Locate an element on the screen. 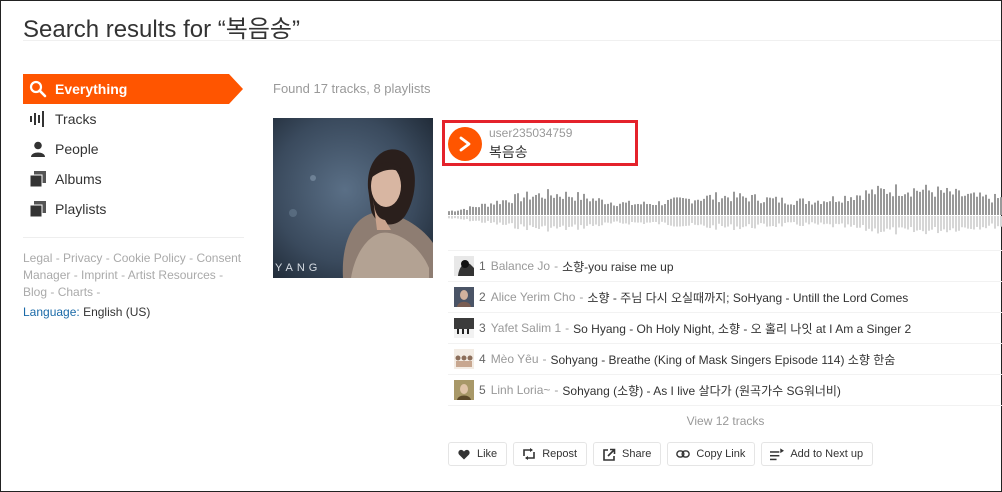  track-artist: Balance Jo is located at coordinates (520, 266).